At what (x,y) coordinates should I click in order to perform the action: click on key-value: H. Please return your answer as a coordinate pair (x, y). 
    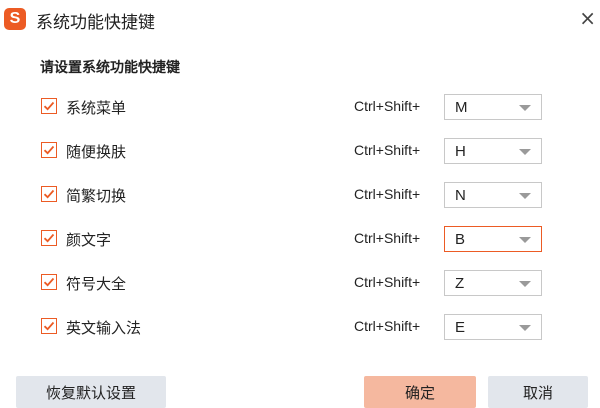
    Looking at the image, I should click on (460, 151).